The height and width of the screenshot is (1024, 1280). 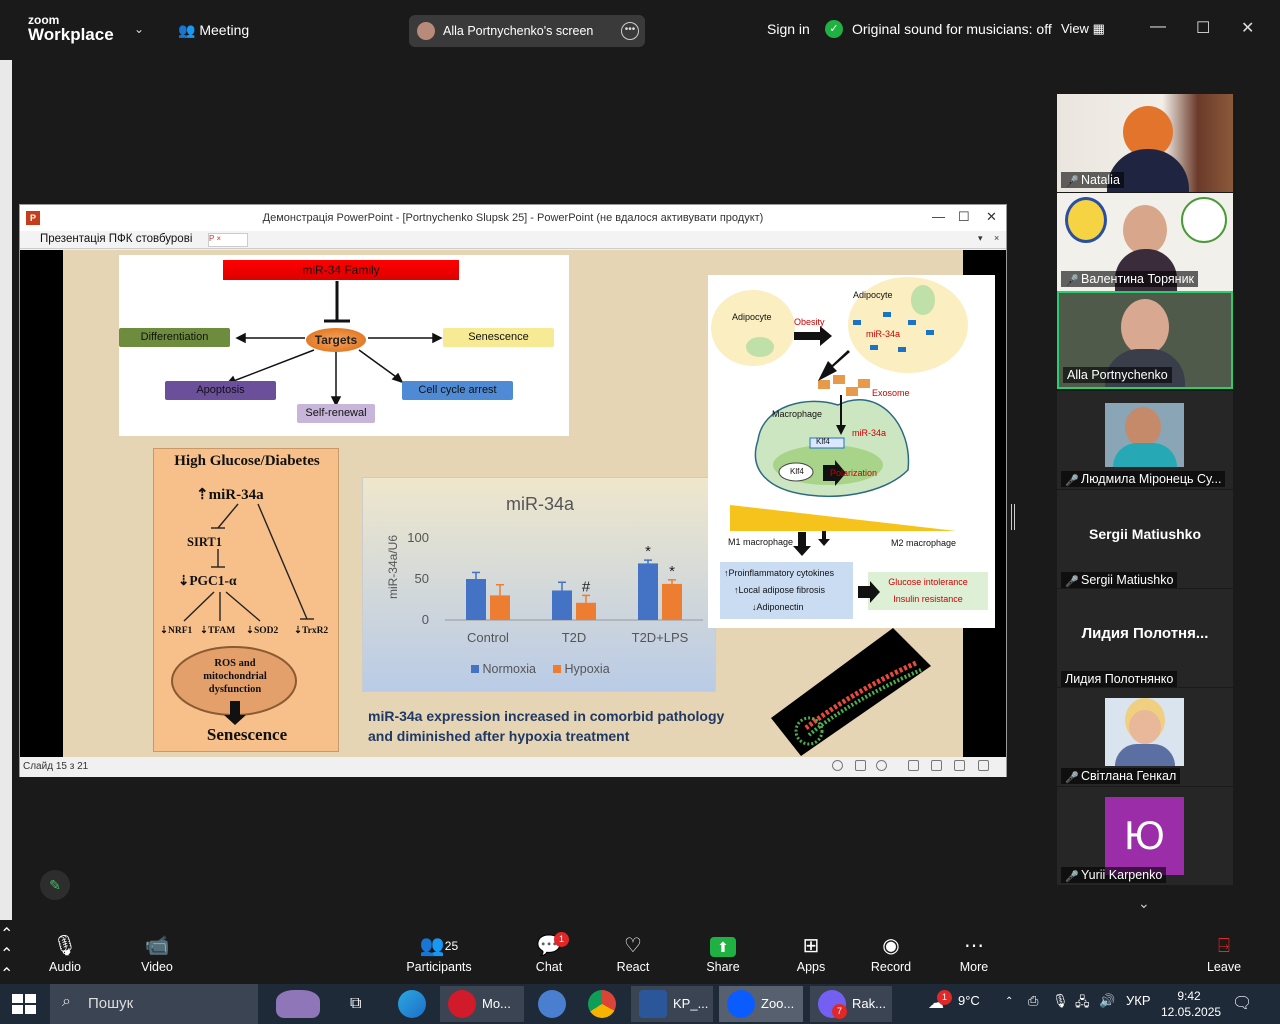 I want to click on participants-button: 👥25 Participants, so click(x=439, y=953).